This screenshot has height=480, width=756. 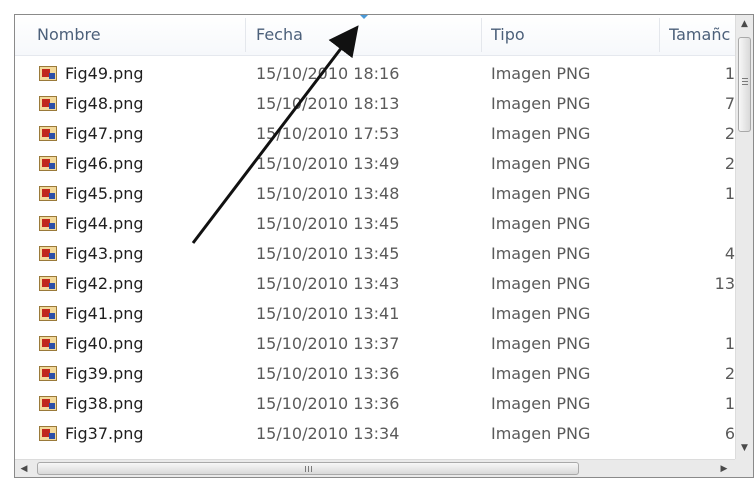 I want to click on file-row: Fig46.png 15/10/2010 13:49 Imagen PNG 2, so click(x=375, y=164).